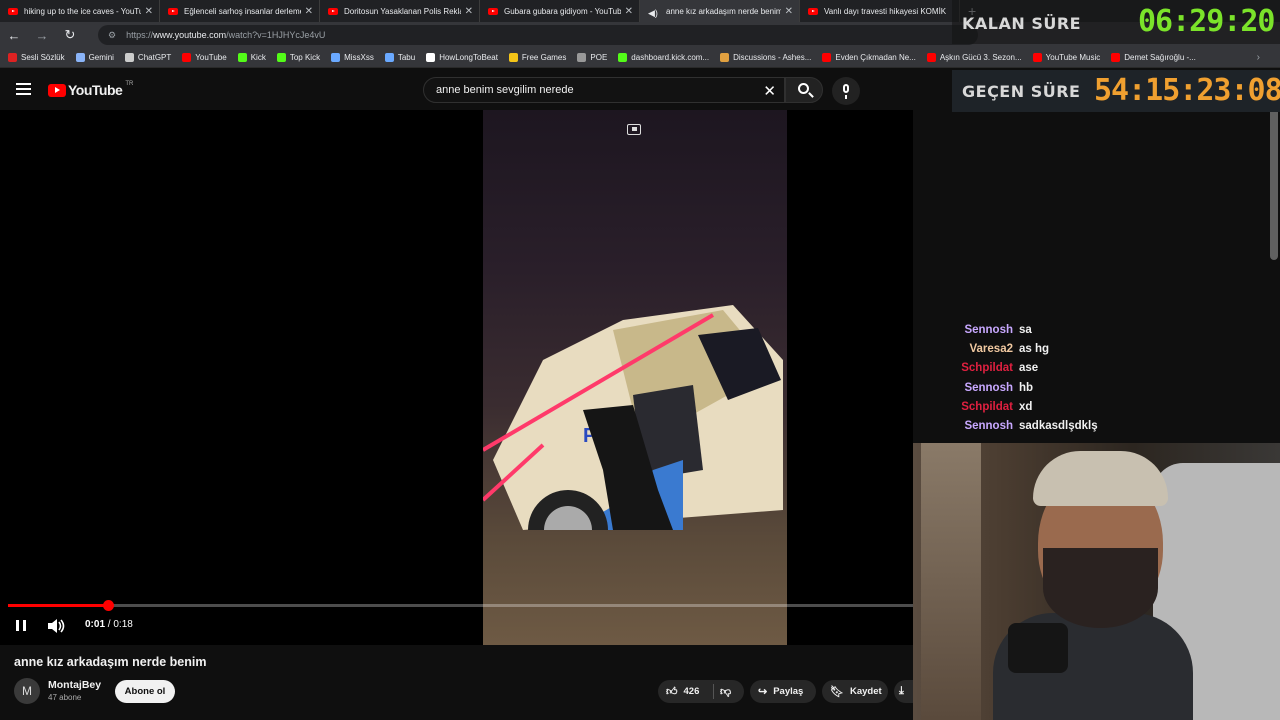 Image resolution: width=1280 pixels, height=720 pixels. I want to click on volume-icon, so click(57, 626).